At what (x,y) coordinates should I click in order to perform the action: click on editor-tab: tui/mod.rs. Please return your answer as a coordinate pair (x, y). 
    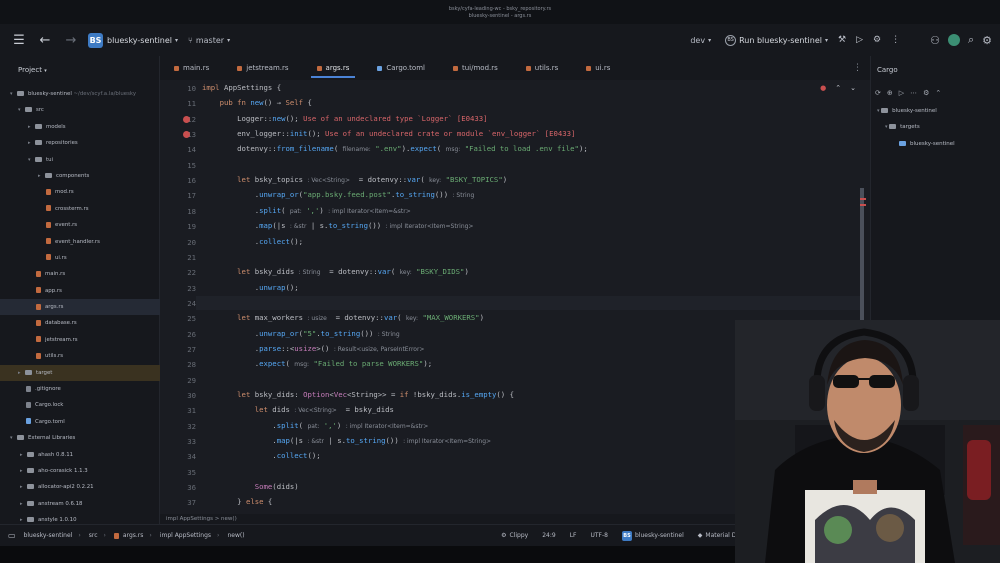
    Looking at the image, I should click on (475, 68).